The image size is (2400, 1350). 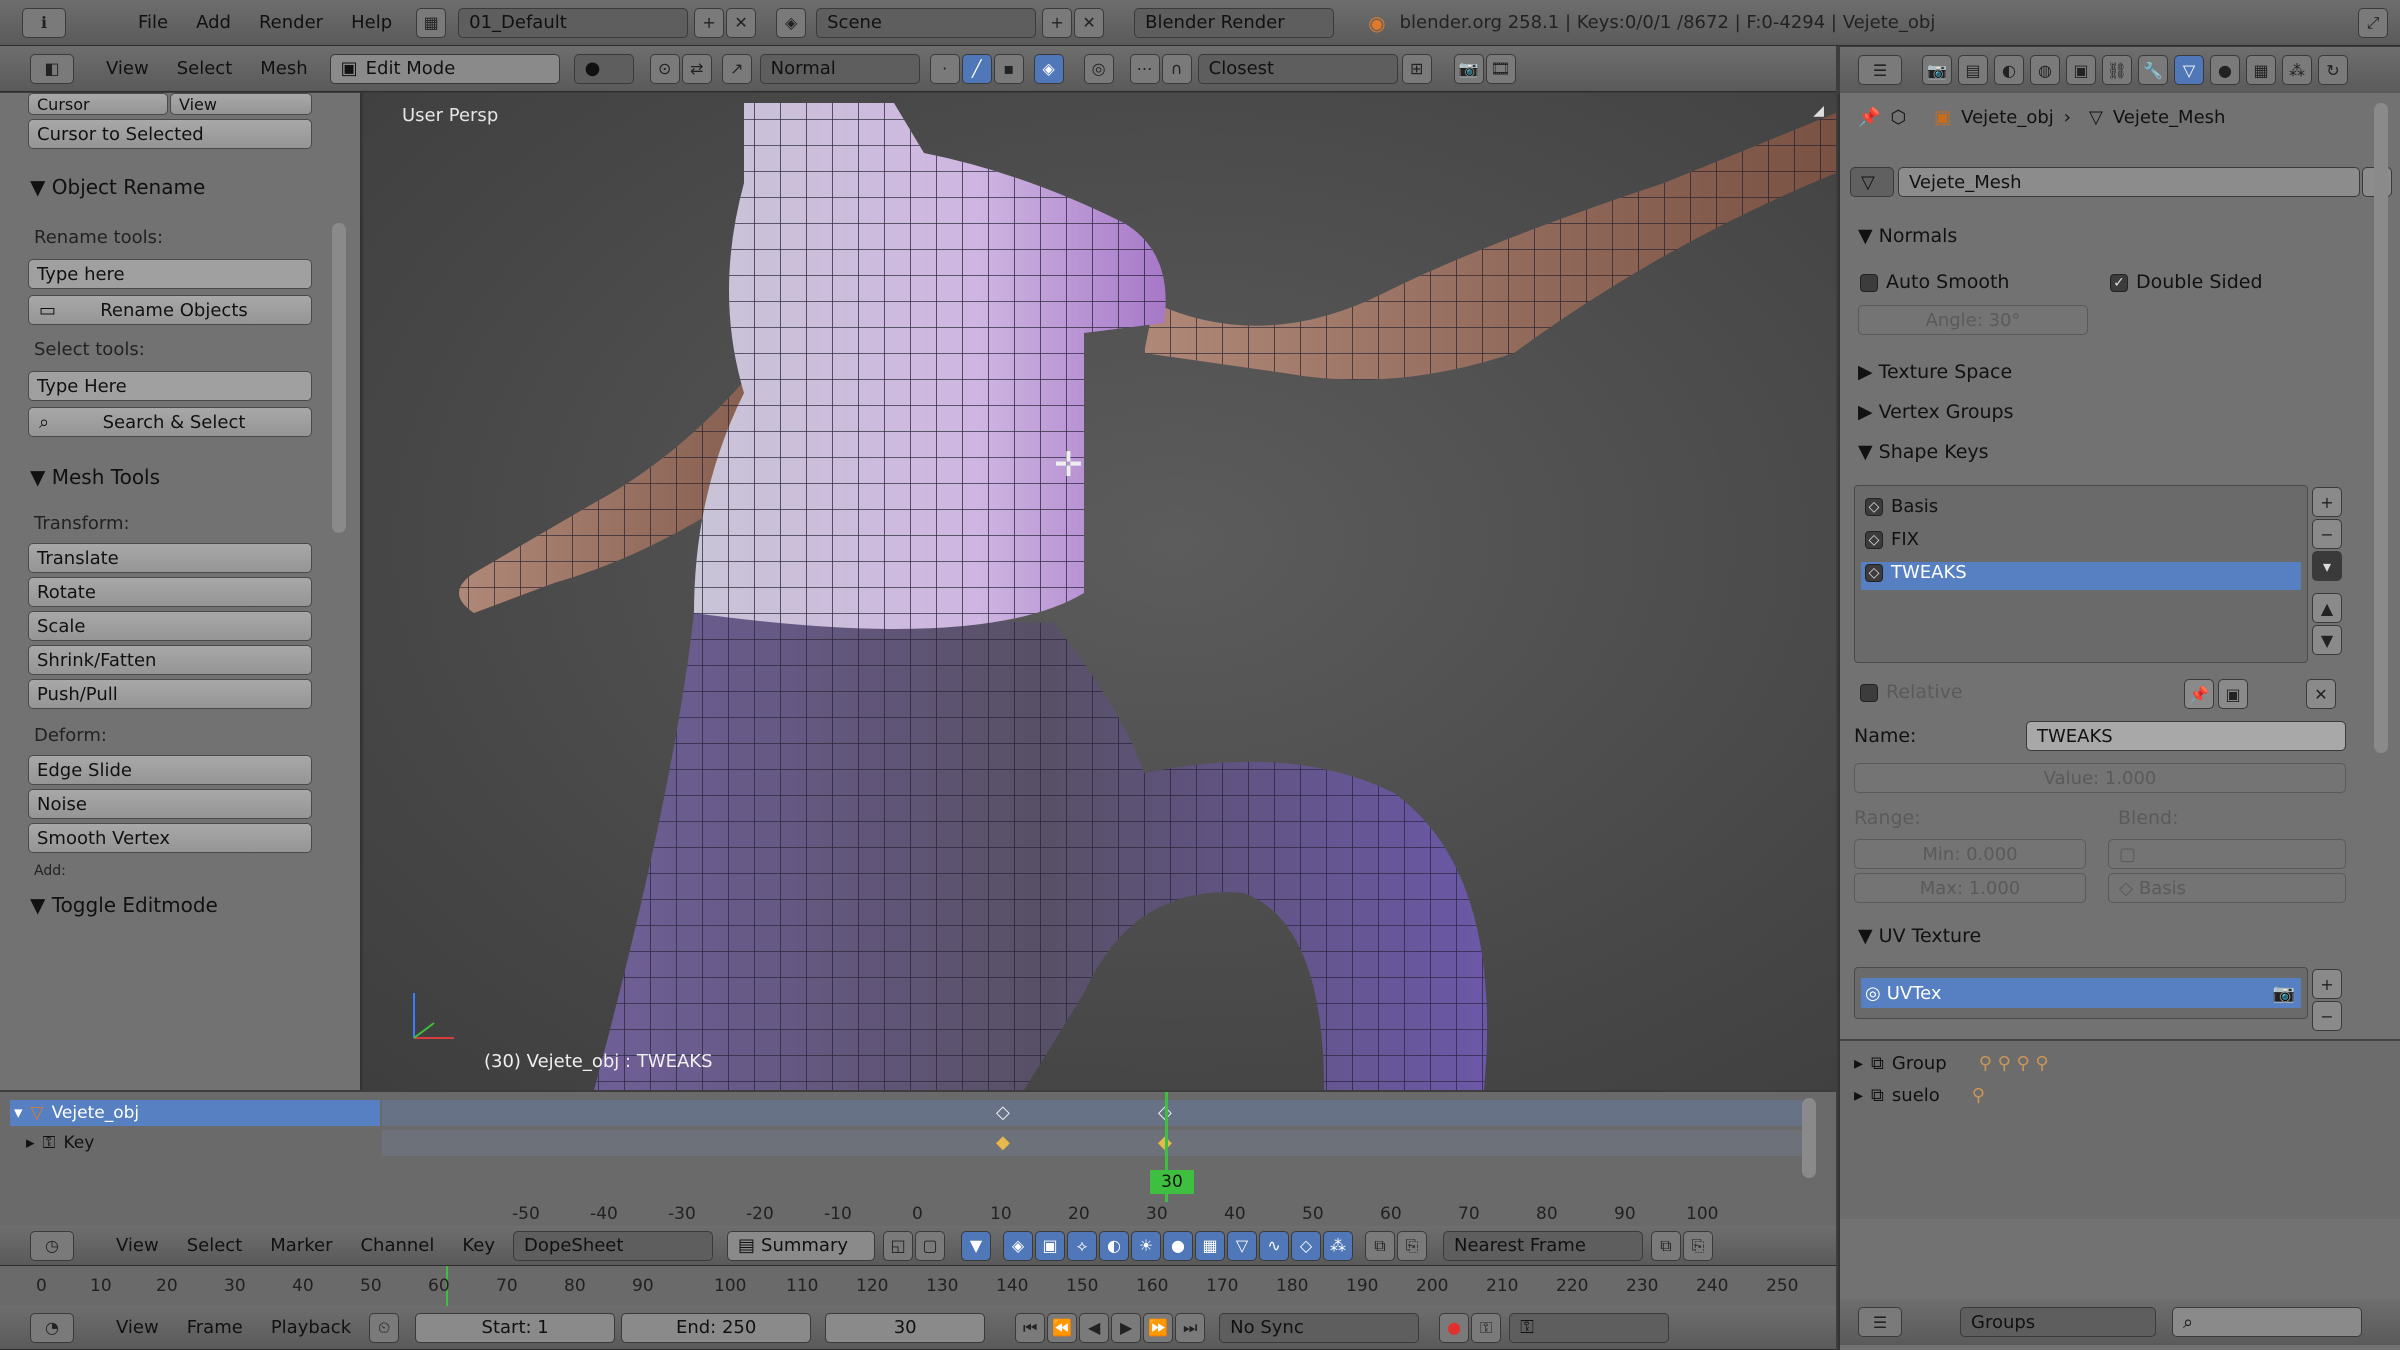 I want to click on remove-scene-button: ✕, so click(x=1089, y=22).